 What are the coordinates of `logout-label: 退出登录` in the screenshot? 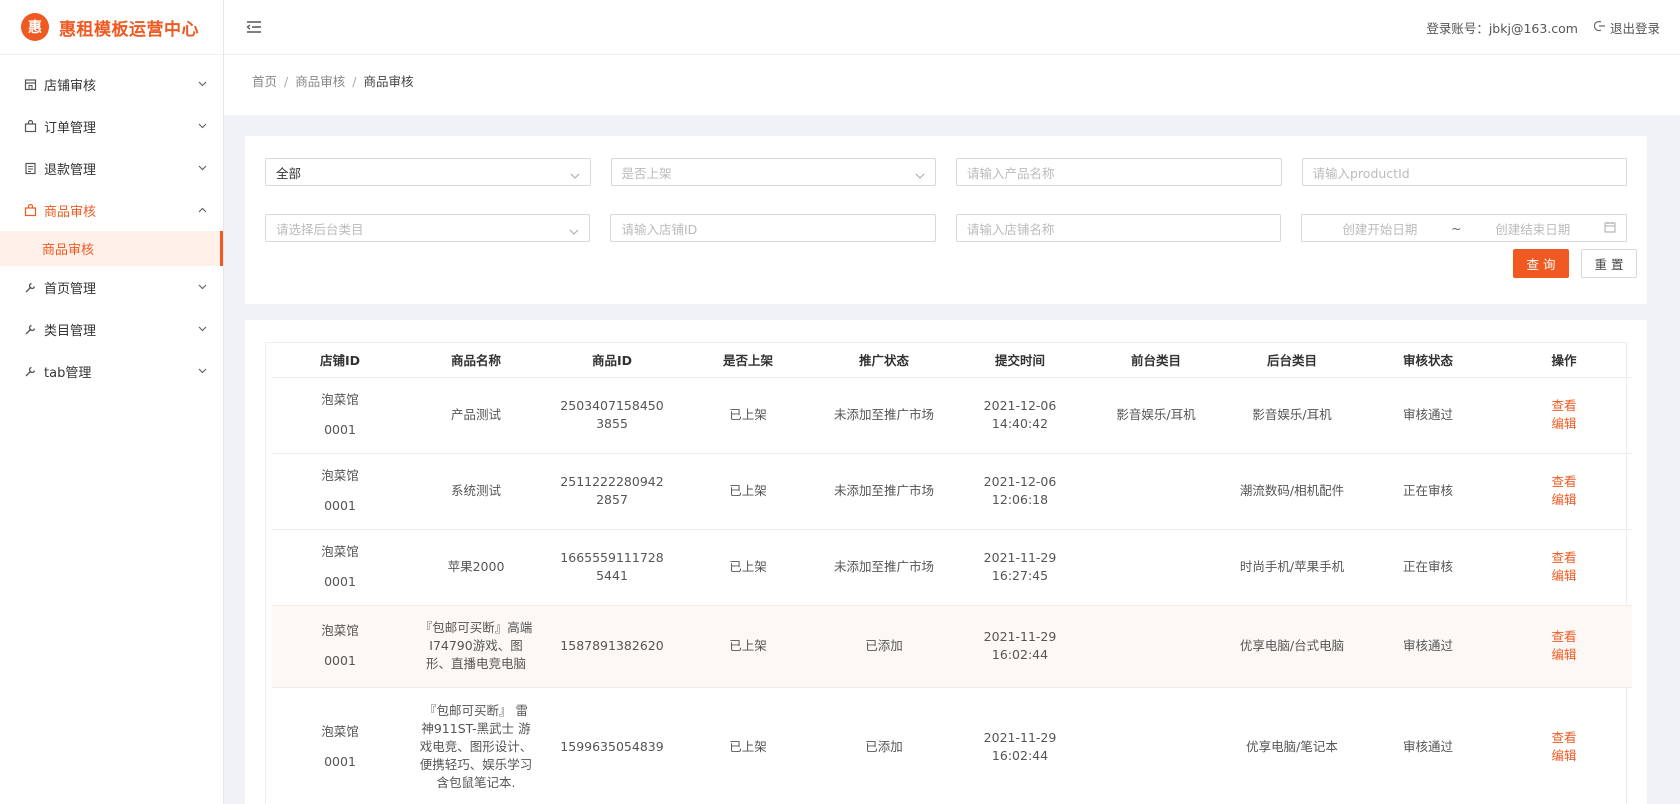 It's located at (1634, 28).